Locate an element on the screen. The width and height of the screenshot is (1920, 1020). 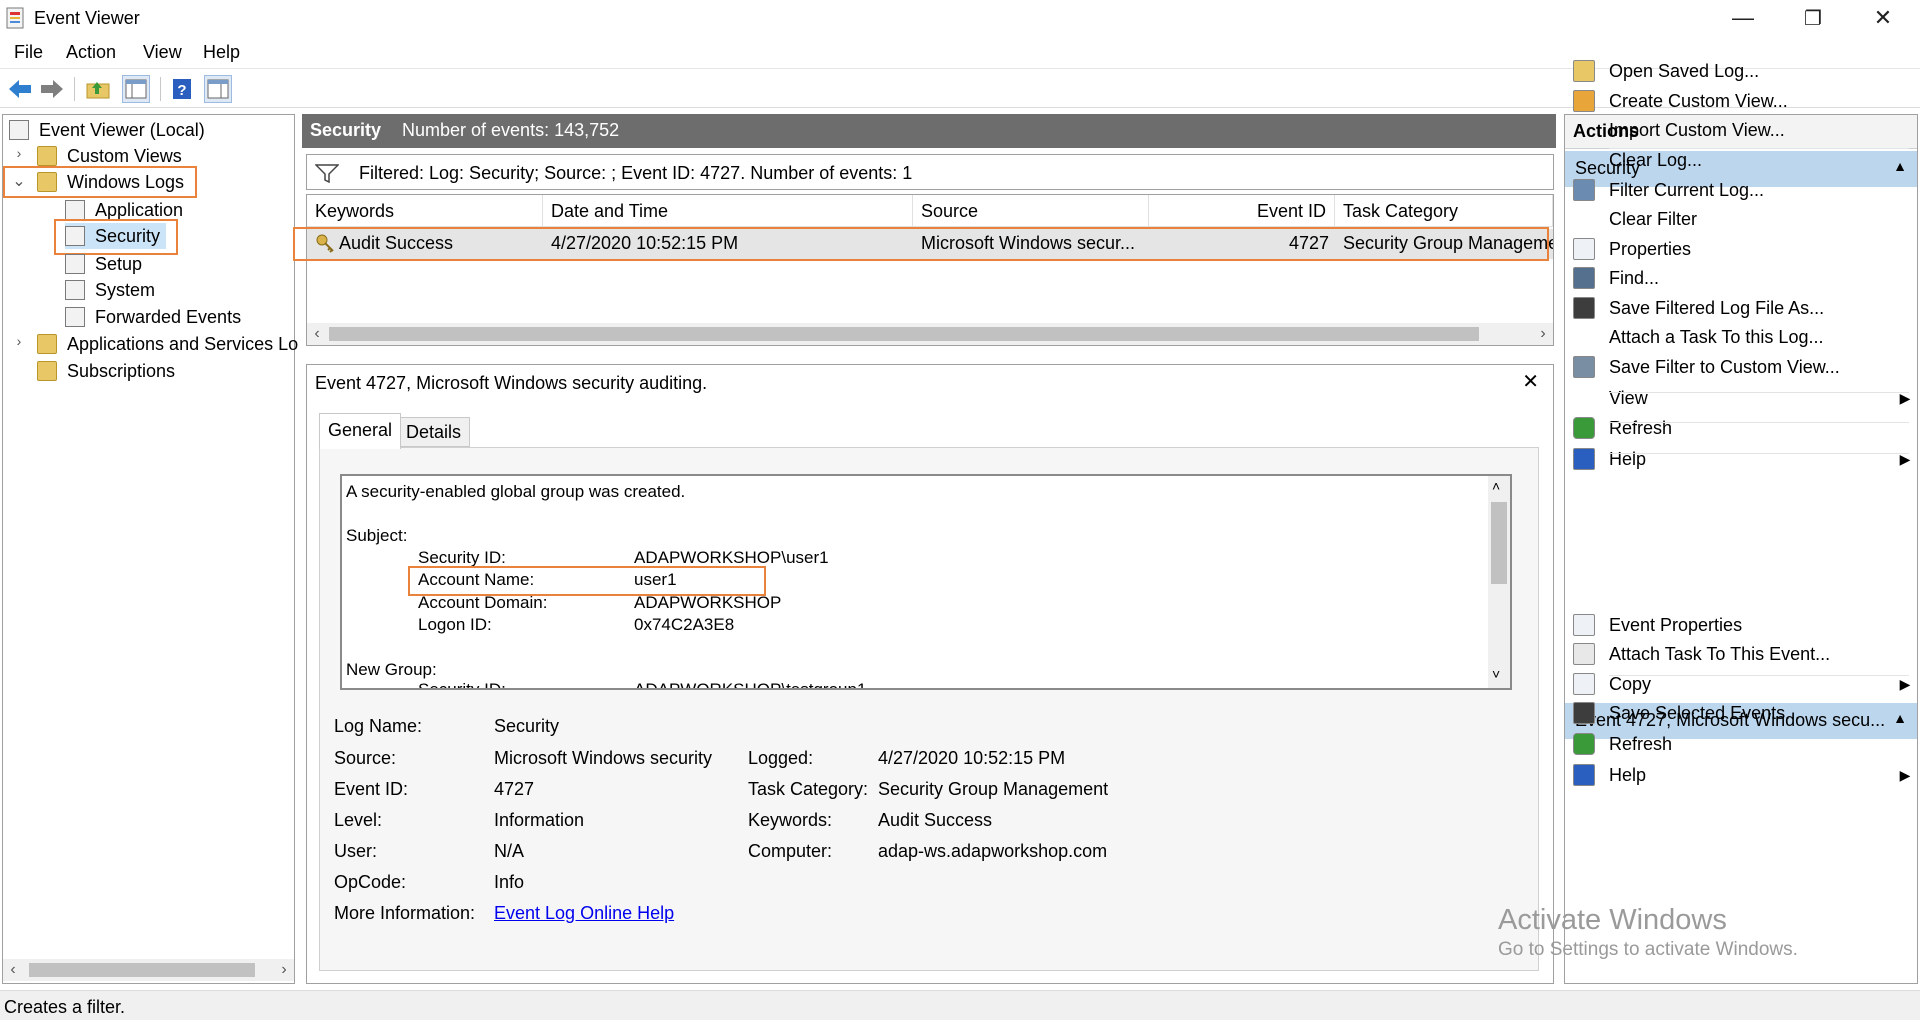
copy-icon is located at coordinates (1584, 684).